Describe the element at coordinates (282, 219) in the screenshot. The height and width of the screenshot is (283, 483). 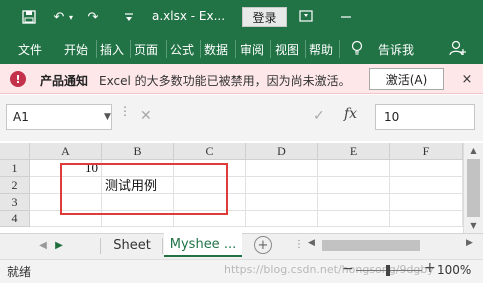
I see `cell-d4` at that location.